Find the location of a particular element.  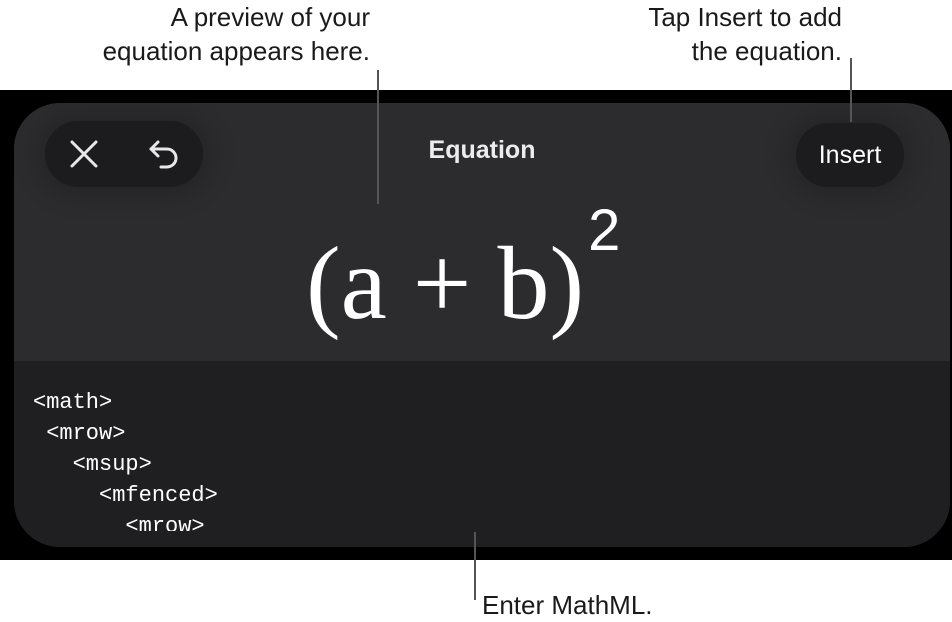

callout-insert-line-1: Tap Insert to add is located at coordinates (745, 17).